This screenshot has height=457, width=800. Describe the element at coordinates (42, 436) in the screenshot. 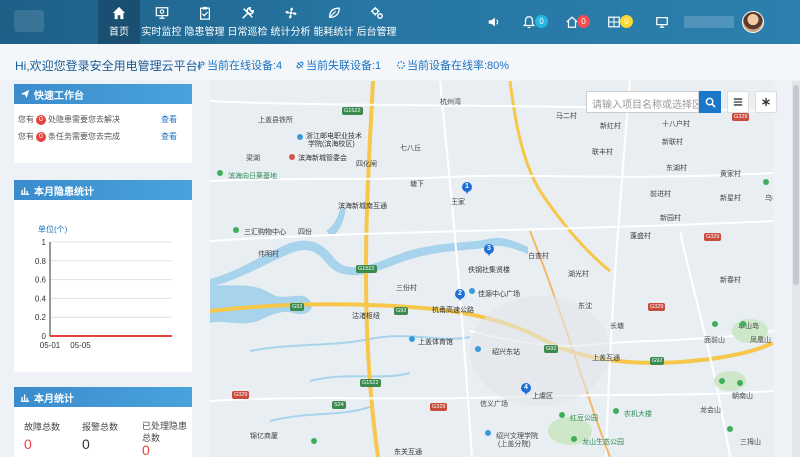

I see `fault-total: 故障总数 0` at that location.